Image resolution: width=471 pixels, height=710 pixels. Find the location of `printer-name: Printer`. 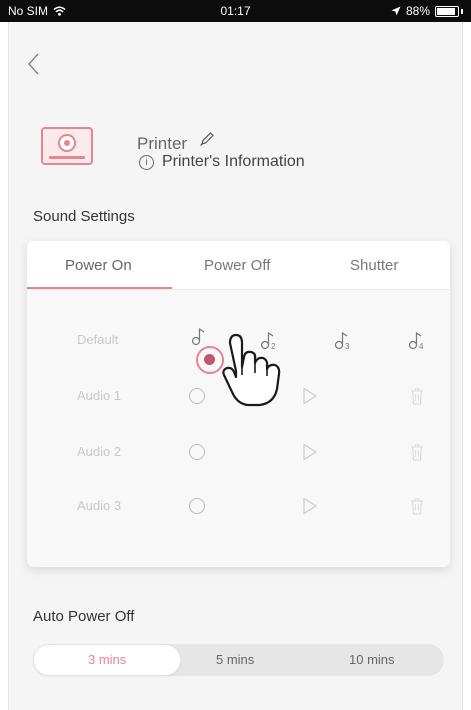

printer-name: Printer is located at coordinates (162, 143).